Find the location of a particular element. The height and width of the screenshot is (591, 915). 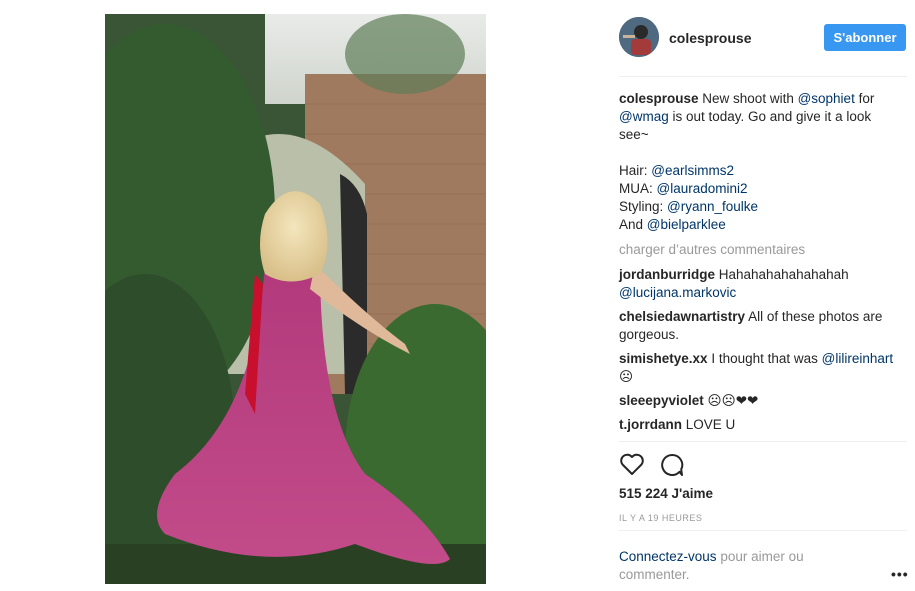

caption-author: colesprouse is located at coordinates (659, 98).